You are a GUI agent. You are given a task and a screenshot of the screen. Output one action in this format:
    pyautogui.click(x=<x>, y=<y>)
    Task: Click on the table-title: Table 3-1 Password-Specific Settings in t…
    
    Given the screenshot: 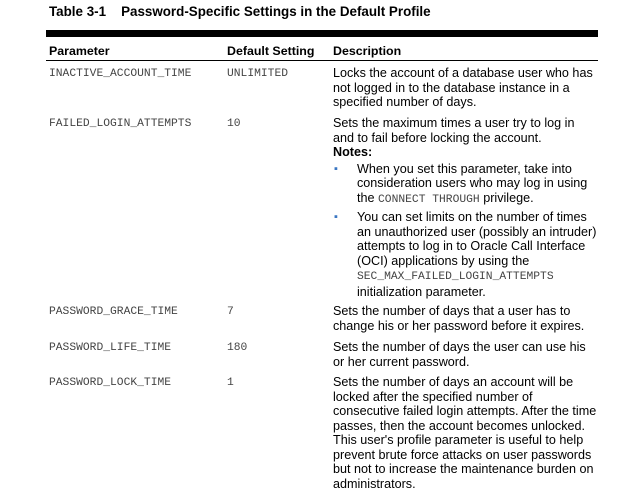 What is the action you would take?
    pyautogui.click(x=240, y=11)
    